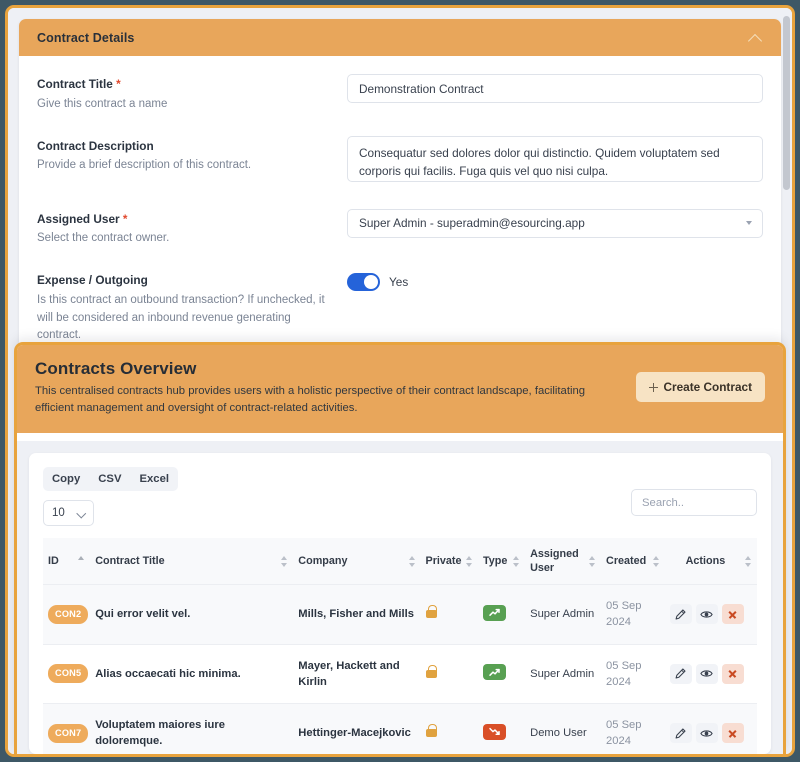 The image size is (800, 762). Describe the element at coordinates (443, 561) in the screenshot. I see `col-label: Private` at that location.